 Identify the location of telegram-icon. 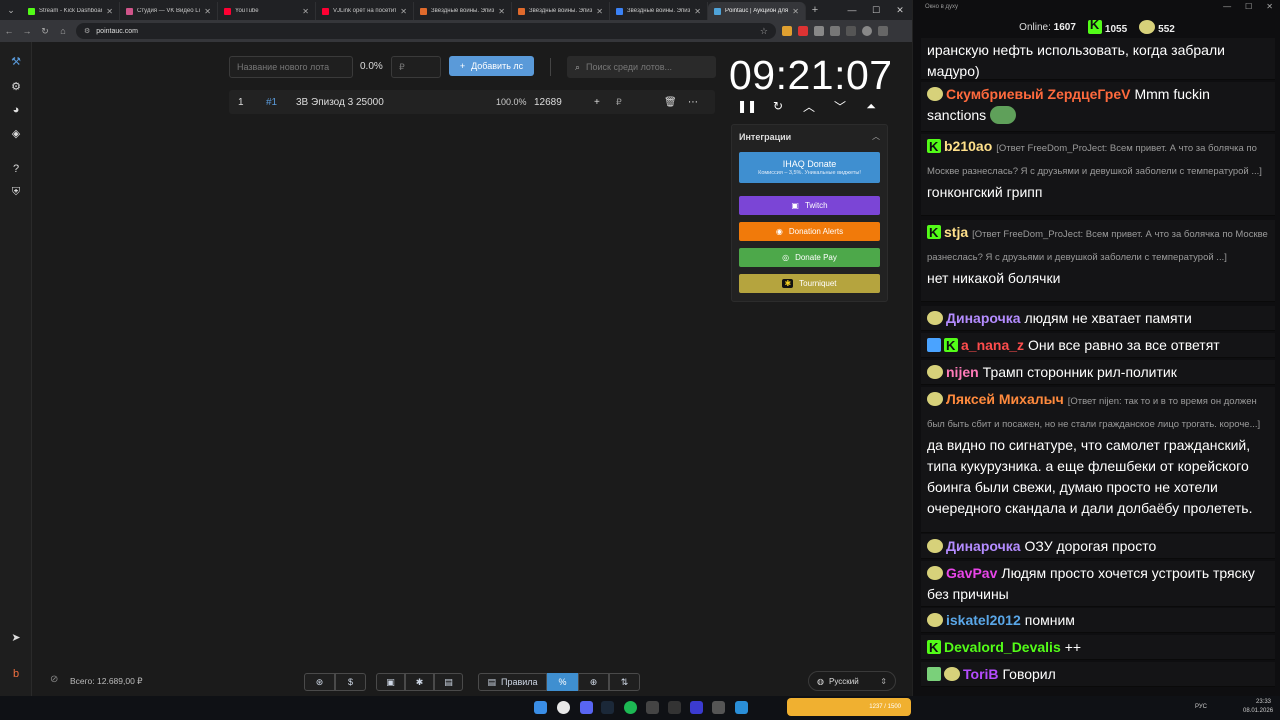
(741, 707).